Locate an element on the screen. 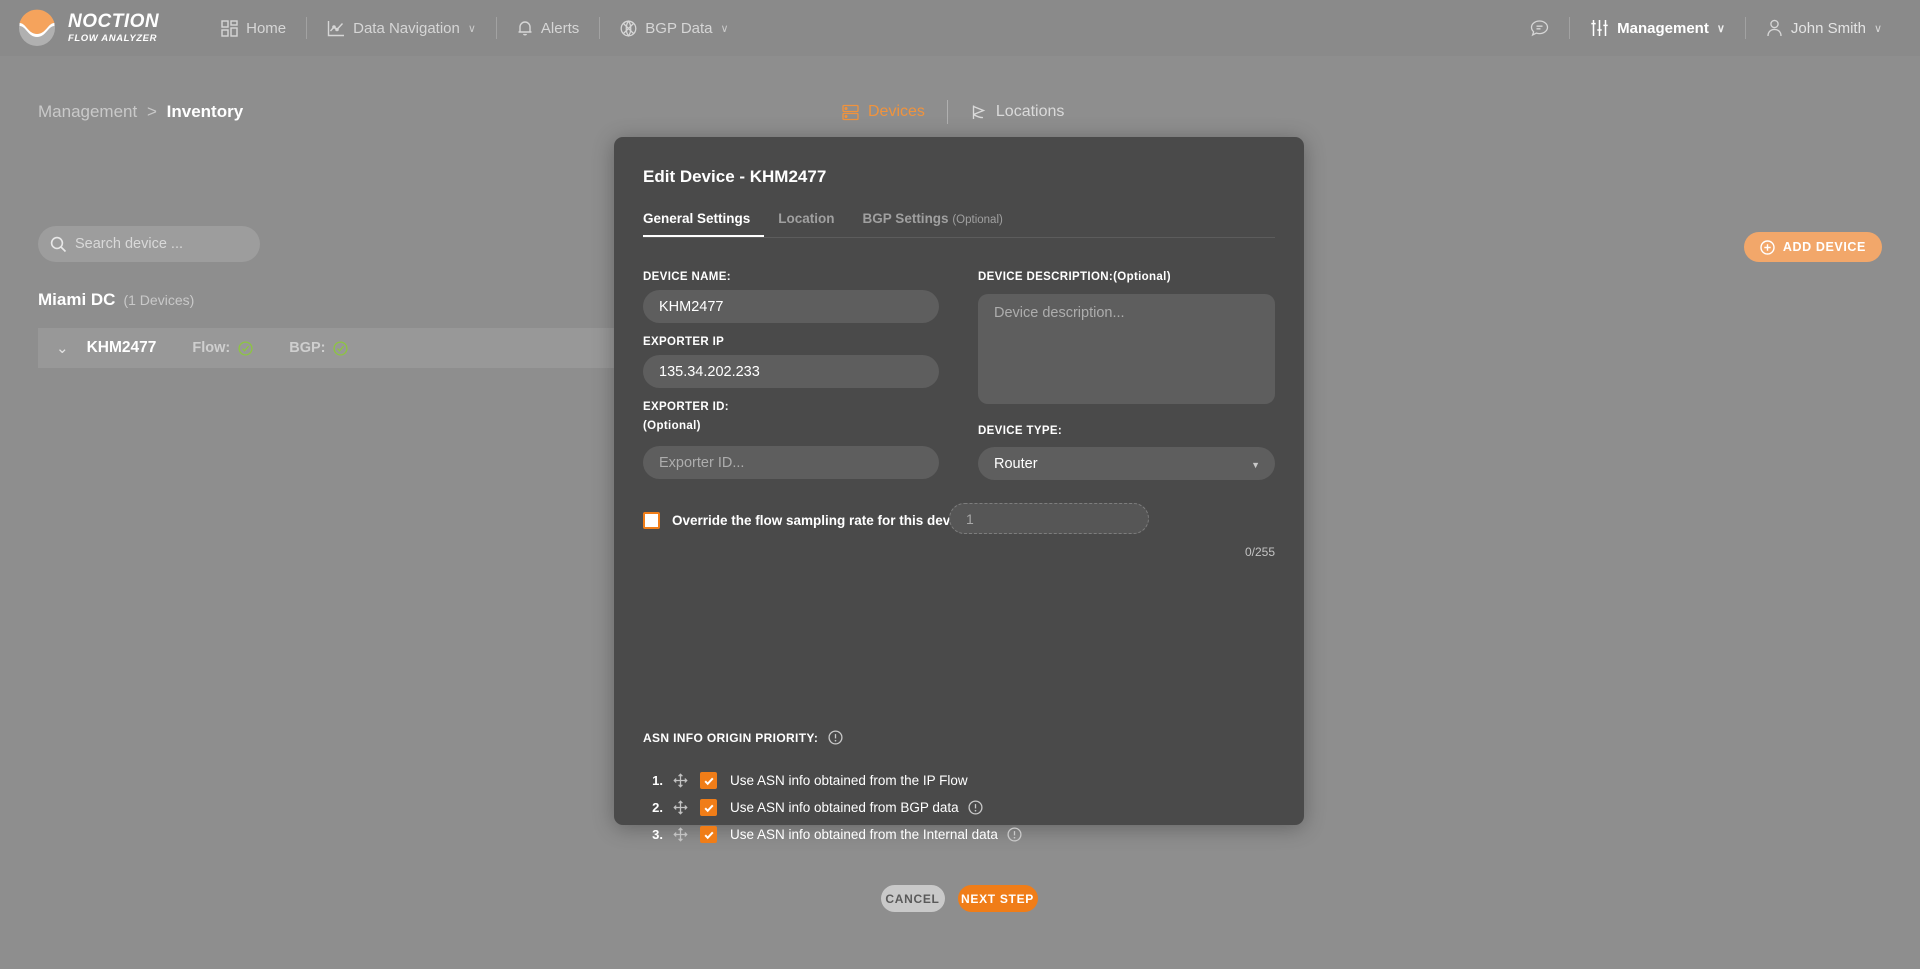 The height and width of the screenshot is (969, 1920). brand-logo-group: NOCTION FLOW ANALYZER is located at coordinates (88, 28).